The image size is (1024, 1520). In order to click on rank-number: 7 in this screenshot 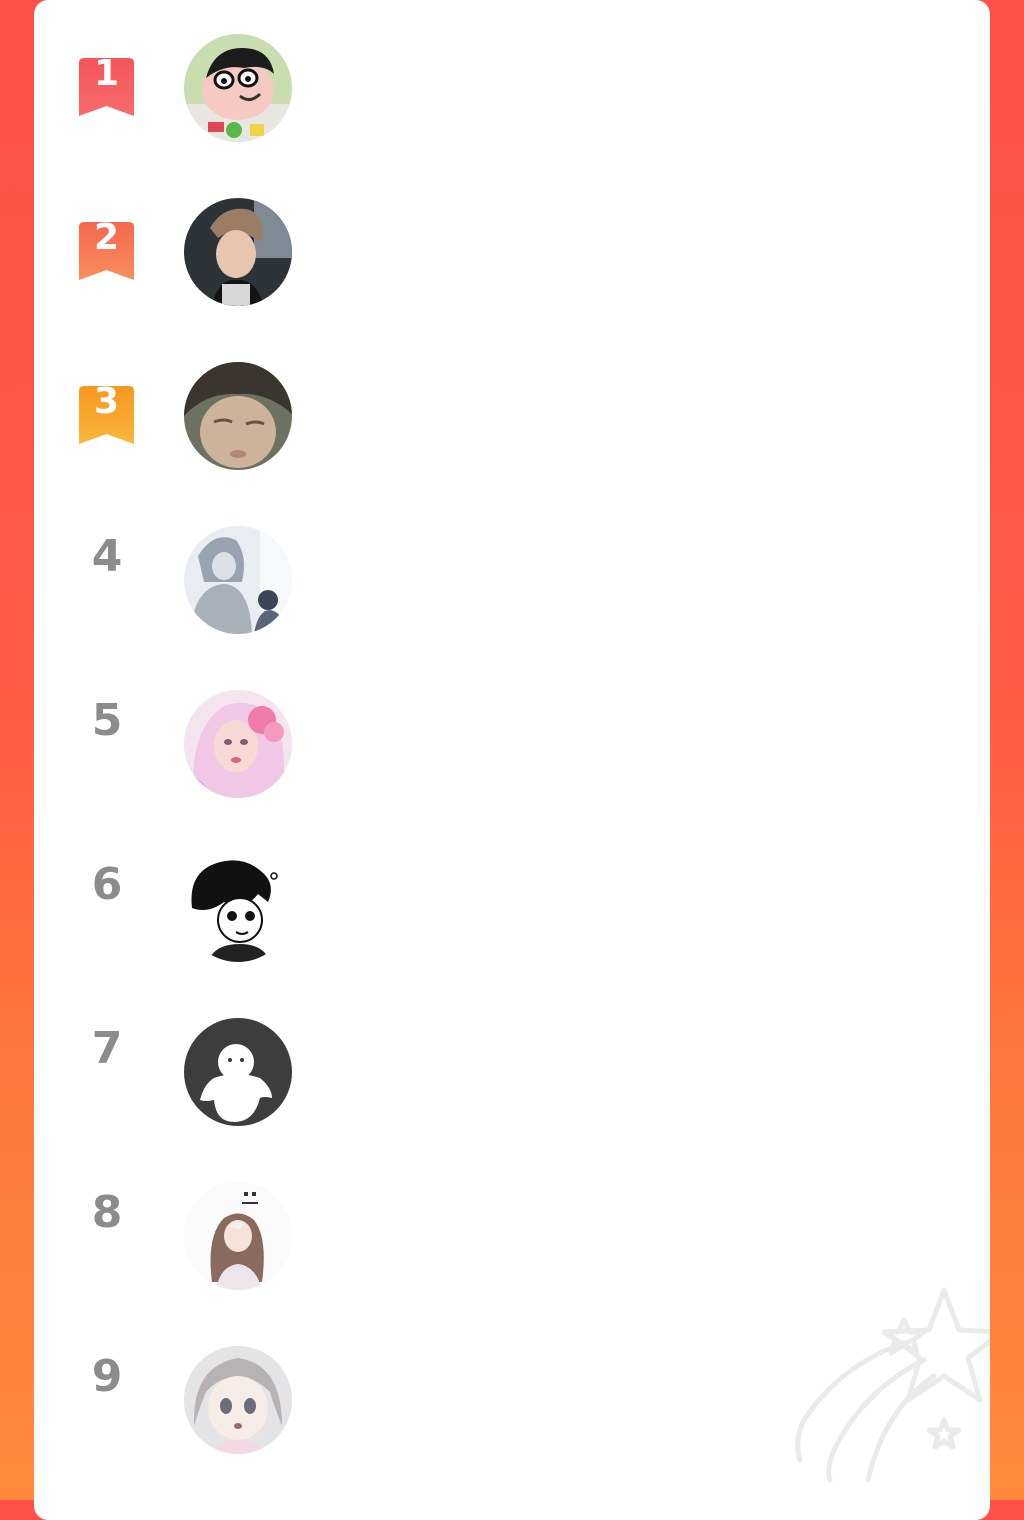, I will do `click(107, 1048)`.